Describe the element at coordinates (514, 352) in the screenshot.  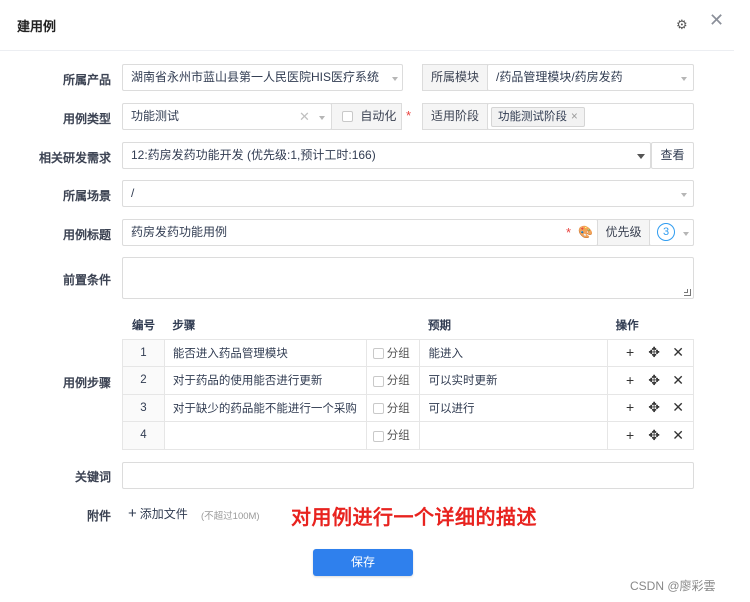
I see `expected-input: 能进入` at that location.